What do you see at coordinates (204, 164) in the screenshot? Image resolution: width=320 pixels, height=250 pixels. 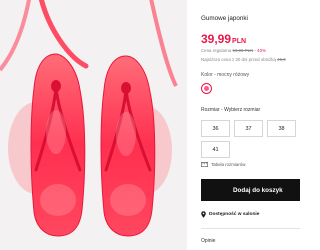 I see `ruler-icon` at bounding box center [204, 164].